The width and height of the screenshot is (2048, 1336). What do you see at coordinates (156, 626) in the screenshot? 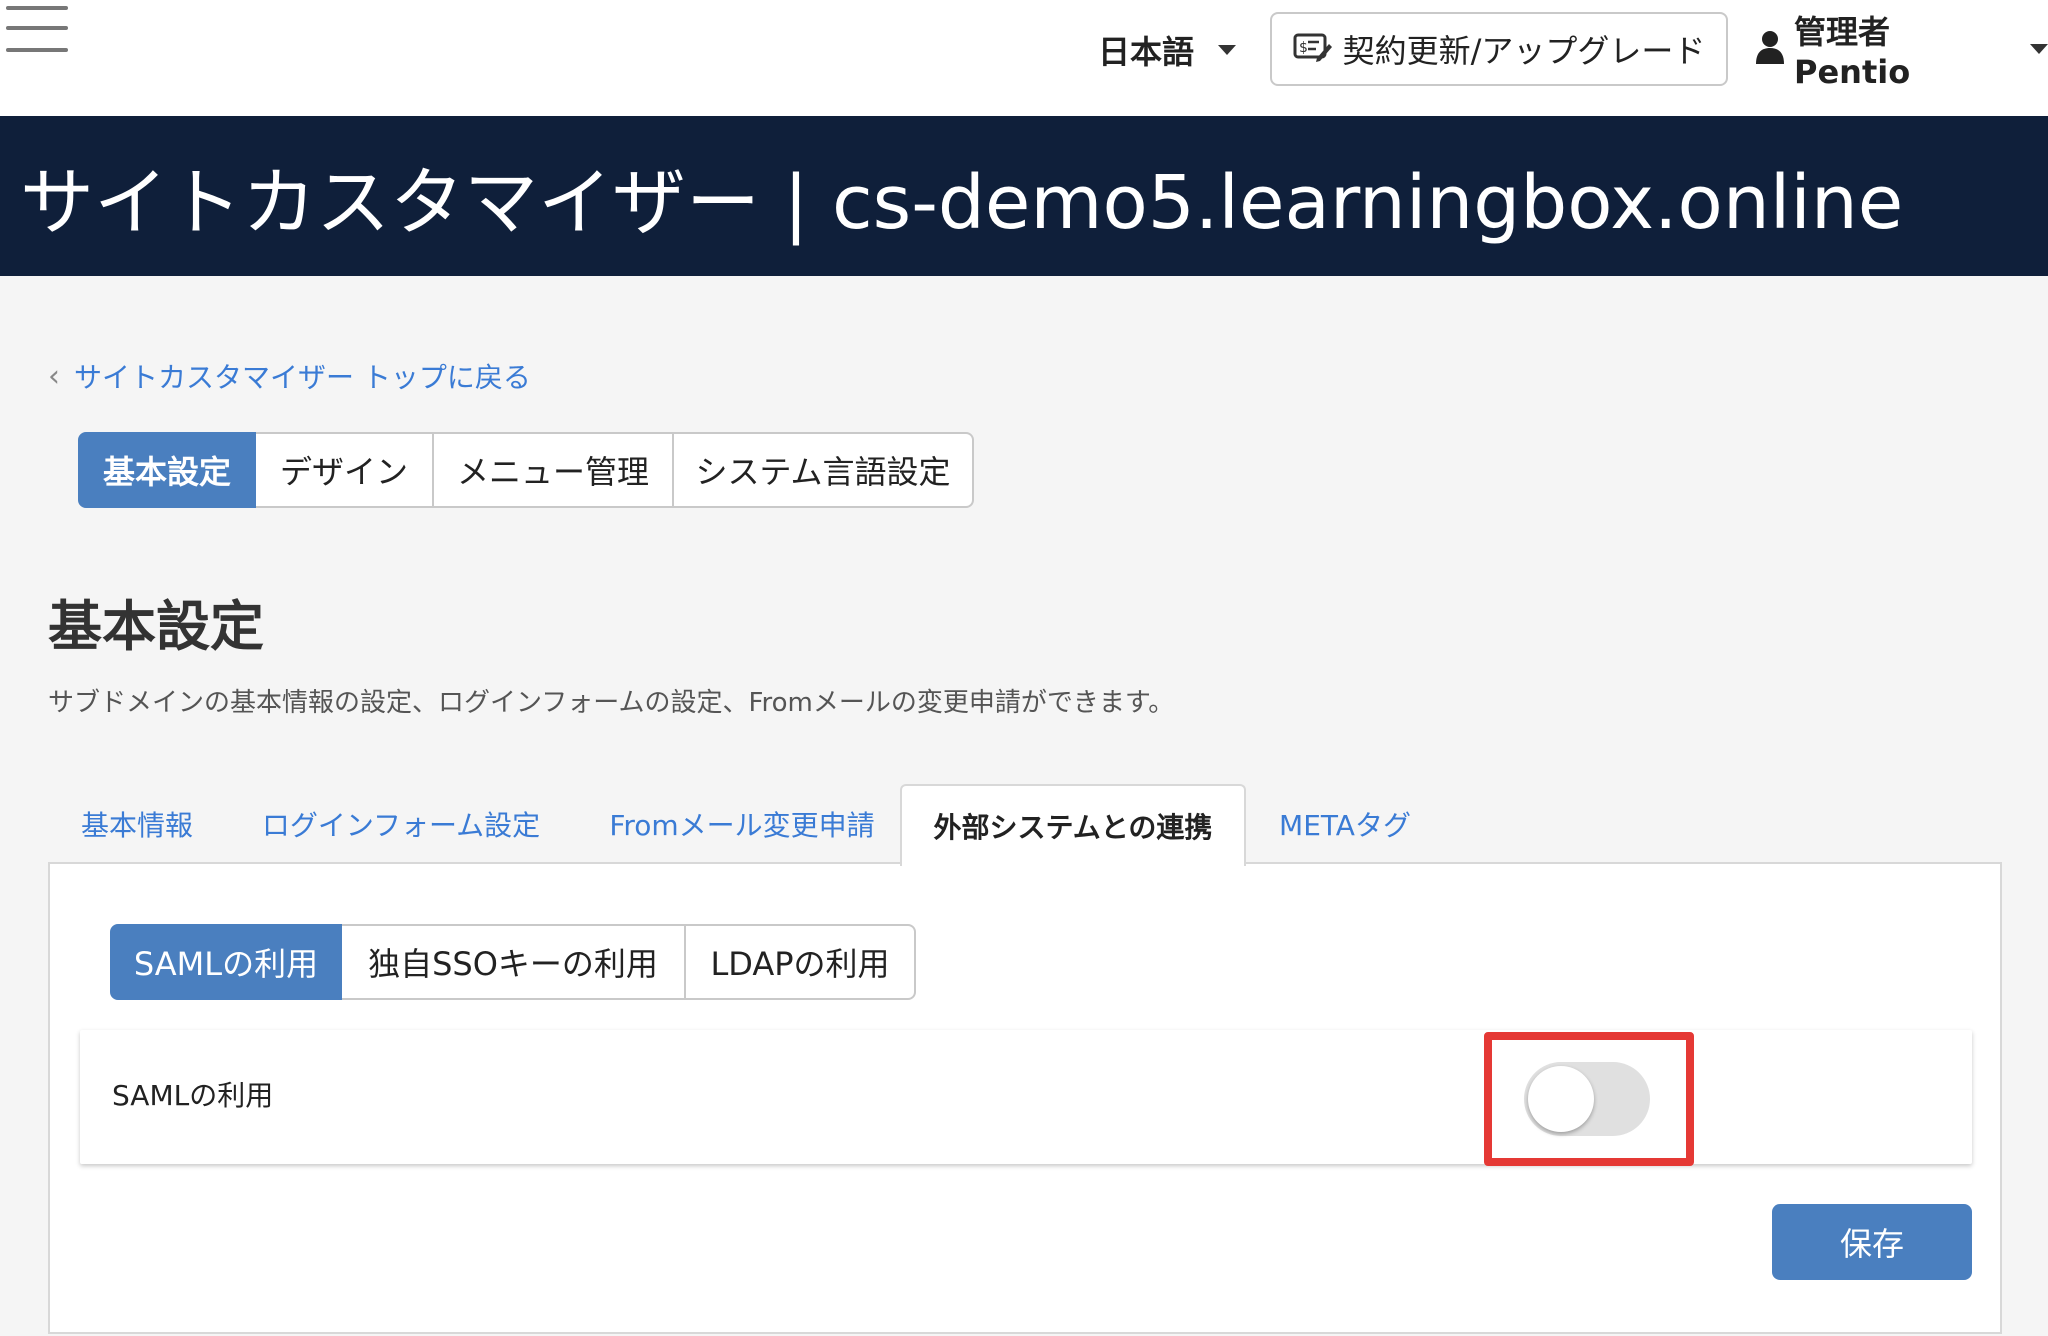
I see `section-title: 基本設定` at bounding box center [156, 626].